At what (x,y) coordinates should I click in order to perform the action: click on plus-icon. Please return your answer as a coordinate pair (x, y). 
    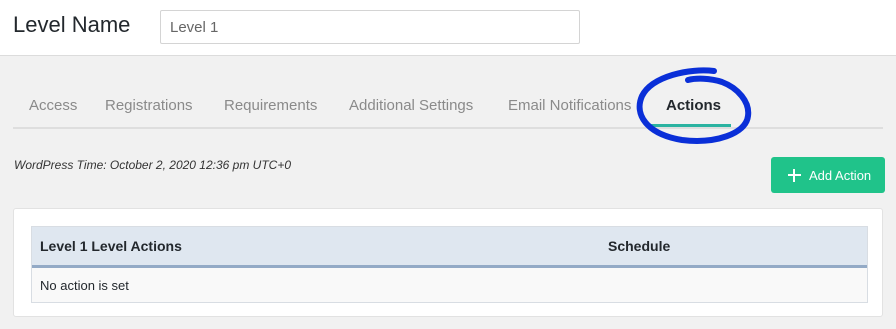
    Looking at the image, I should click on (794, 175).